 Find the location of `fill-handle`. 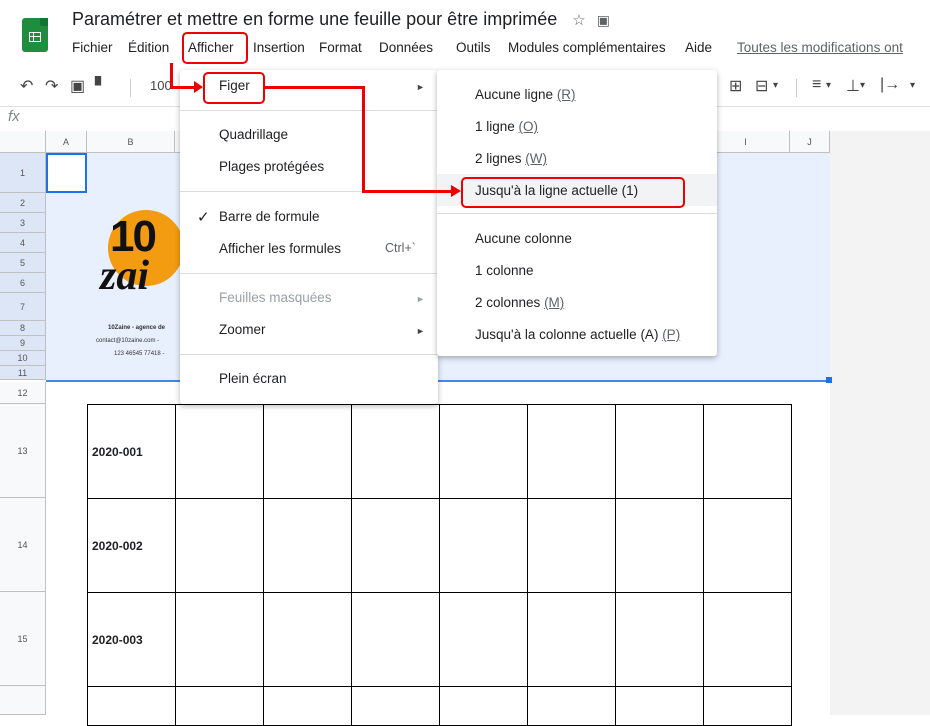

fill-handle is located at coordinates (829, 380).